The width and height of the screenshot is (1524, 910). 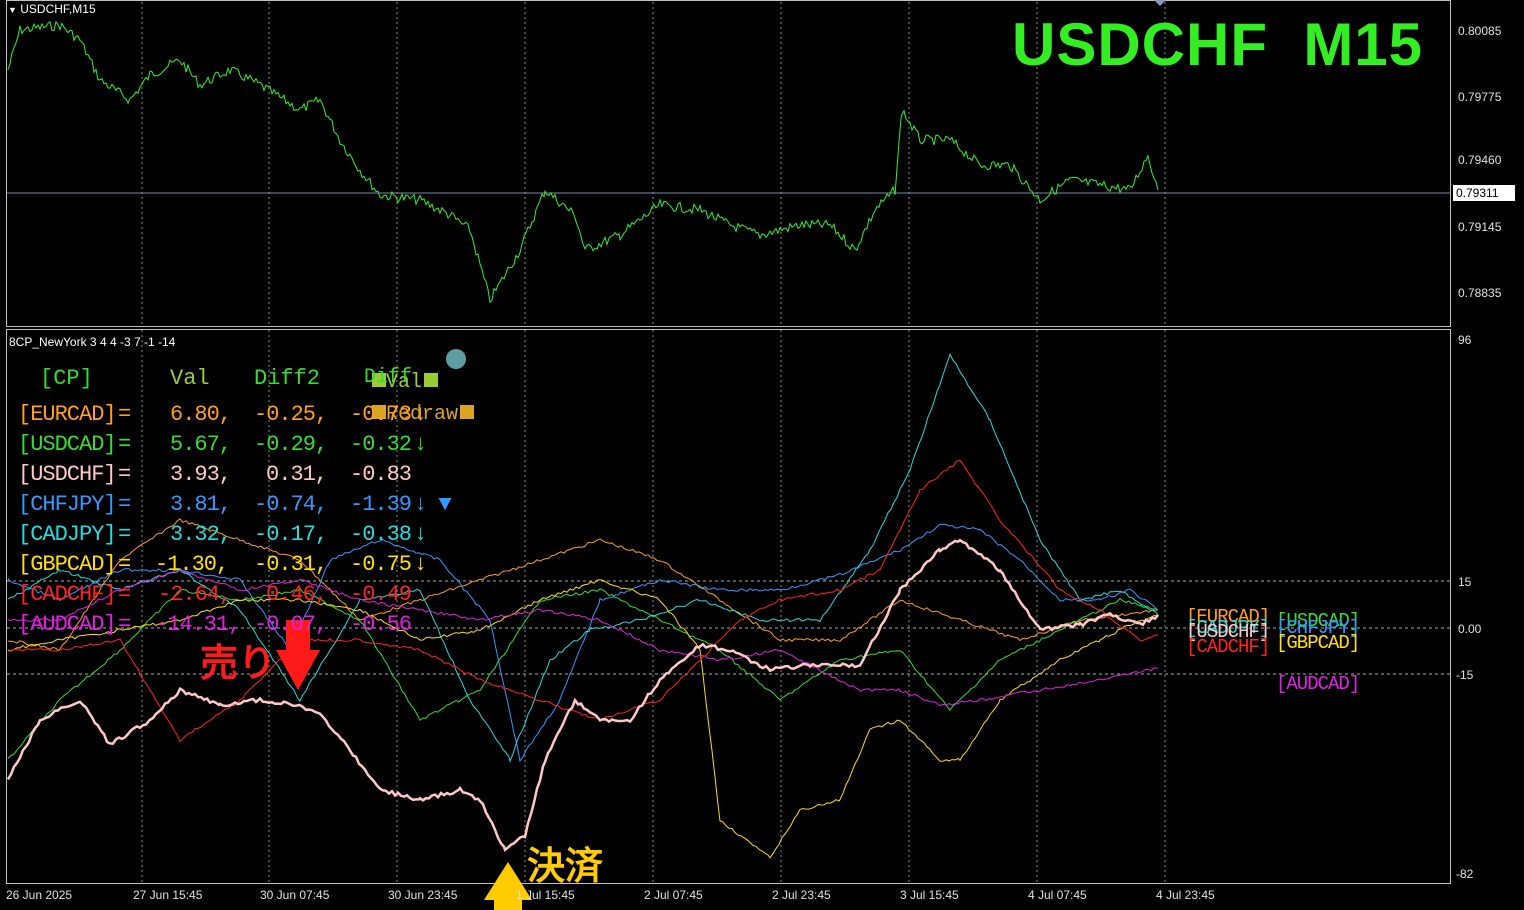 What do you see at coordinates (39, 895) in the screenshot?
I see `time-tick: 26 Jun 2025` at bounding box center [39, 895].